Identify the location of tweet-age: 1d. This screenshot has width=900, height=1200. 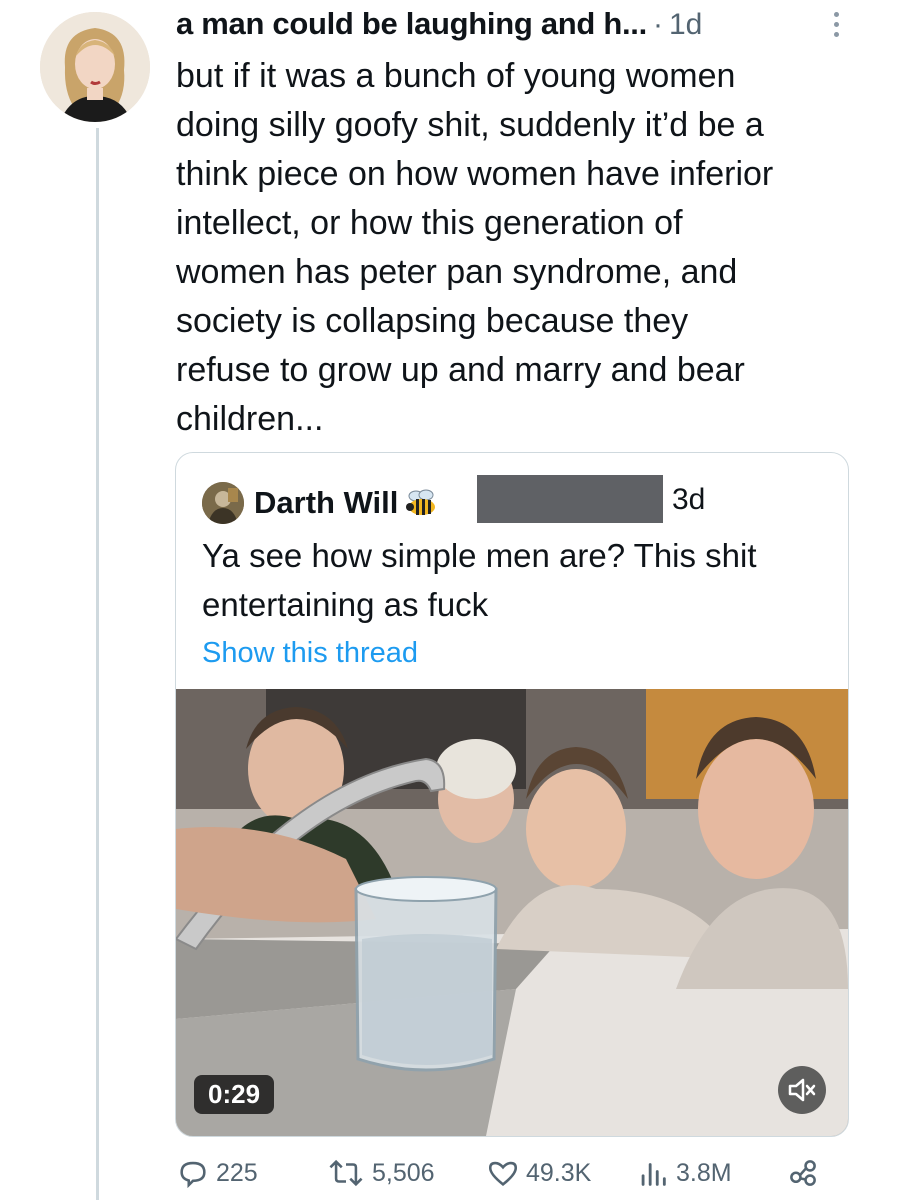
(685, 25).